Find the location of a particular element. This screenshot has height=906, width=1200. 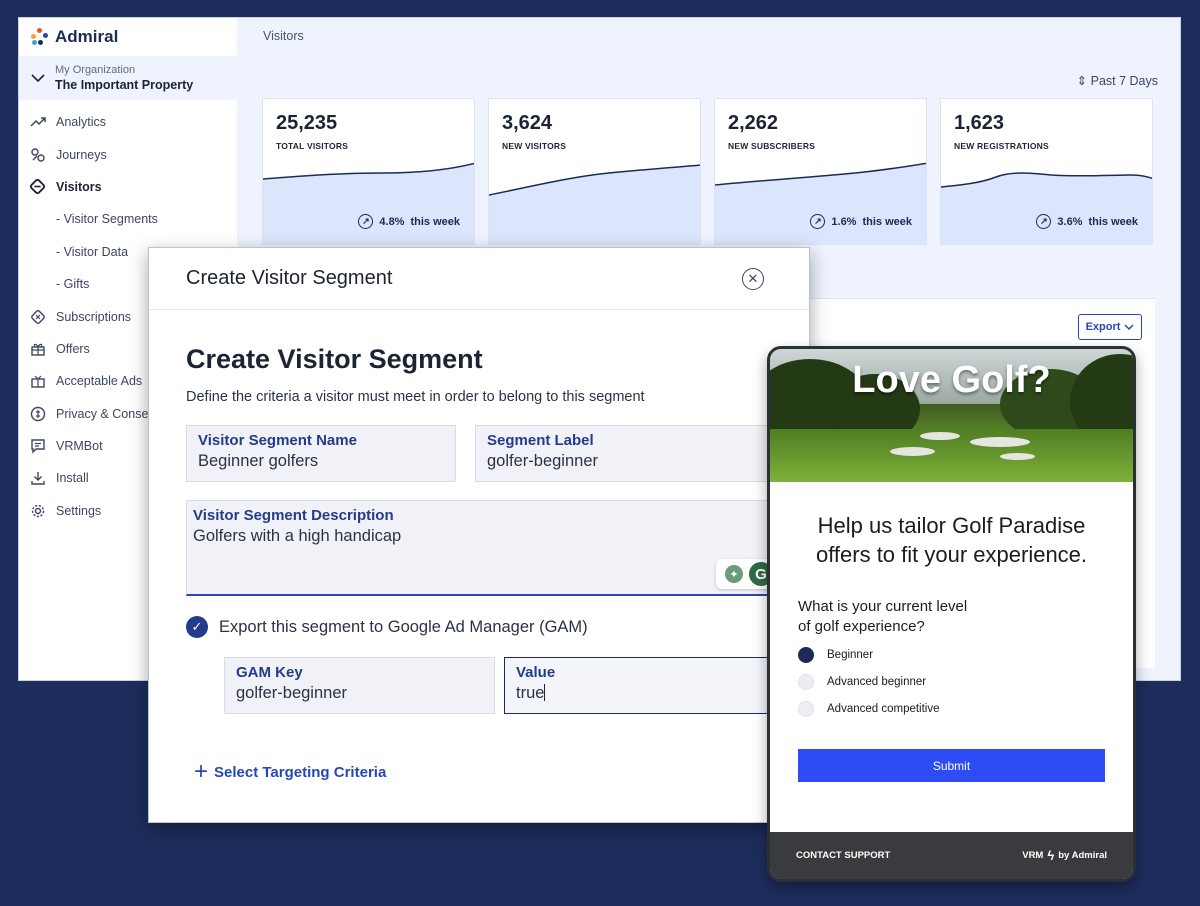

download-icon is located at coordinates (37, 478).